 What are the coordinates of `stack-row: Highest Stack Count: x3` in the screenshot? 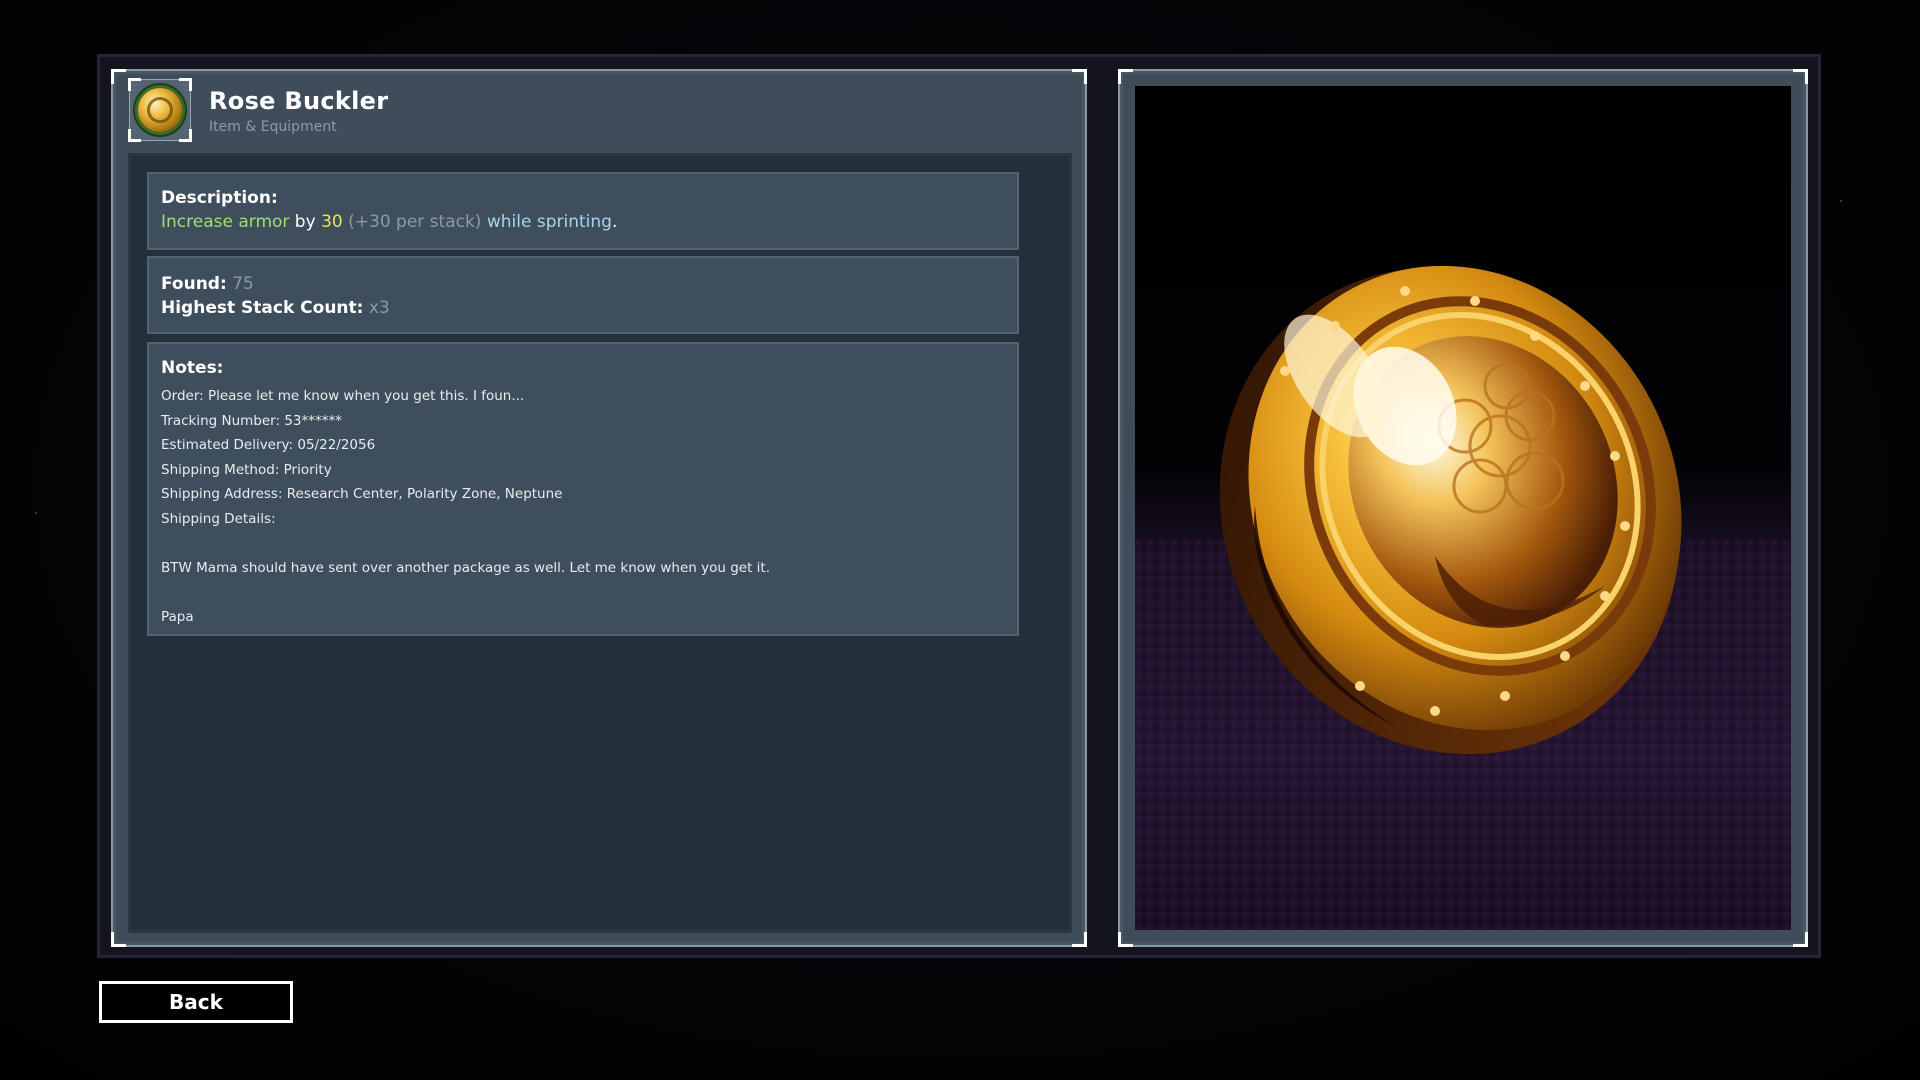 It's located at (583, 308).